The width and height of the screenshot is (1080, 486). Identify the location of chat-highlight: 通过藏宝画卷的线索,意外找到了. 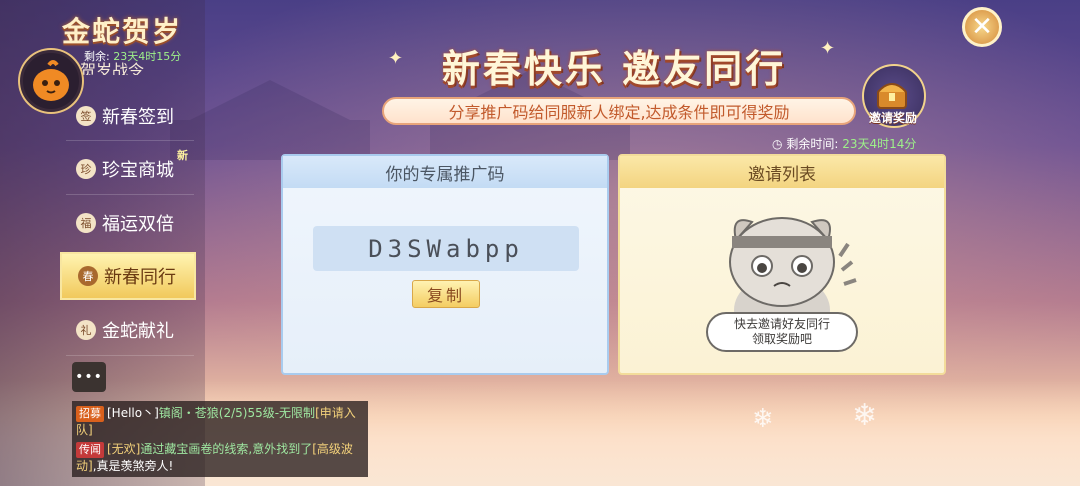
(226, 449).